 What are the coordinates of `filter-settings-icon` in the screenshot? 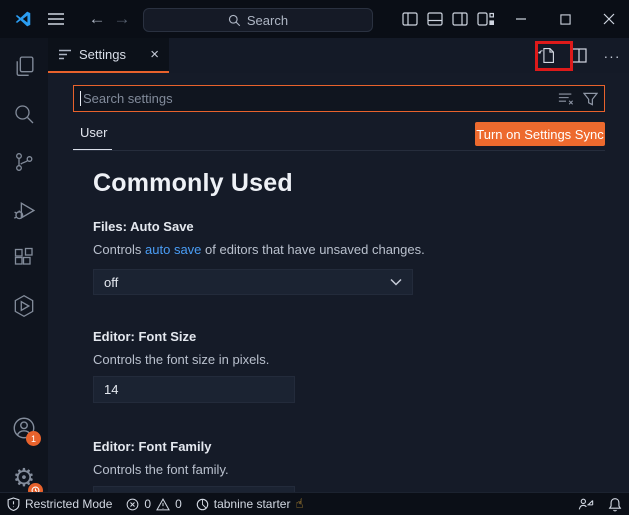 It's located at (590, 99).